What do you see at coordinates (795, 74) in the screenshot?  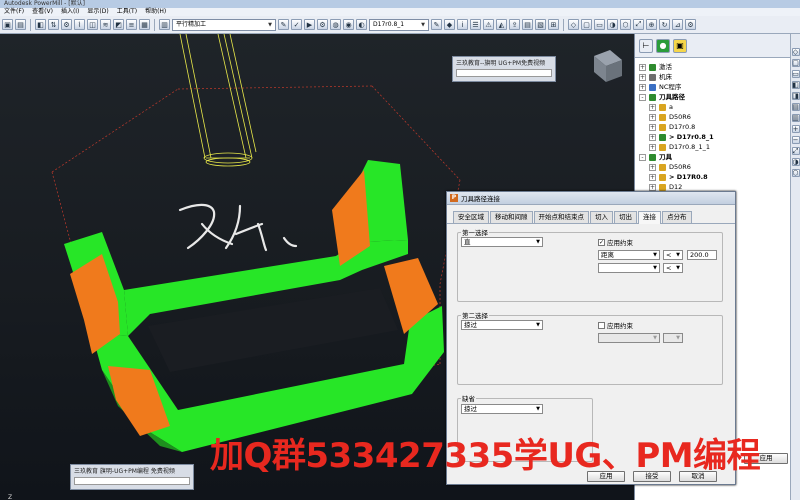 I see `view-bottom-icon: ▭` at bounding box center [795, 74].